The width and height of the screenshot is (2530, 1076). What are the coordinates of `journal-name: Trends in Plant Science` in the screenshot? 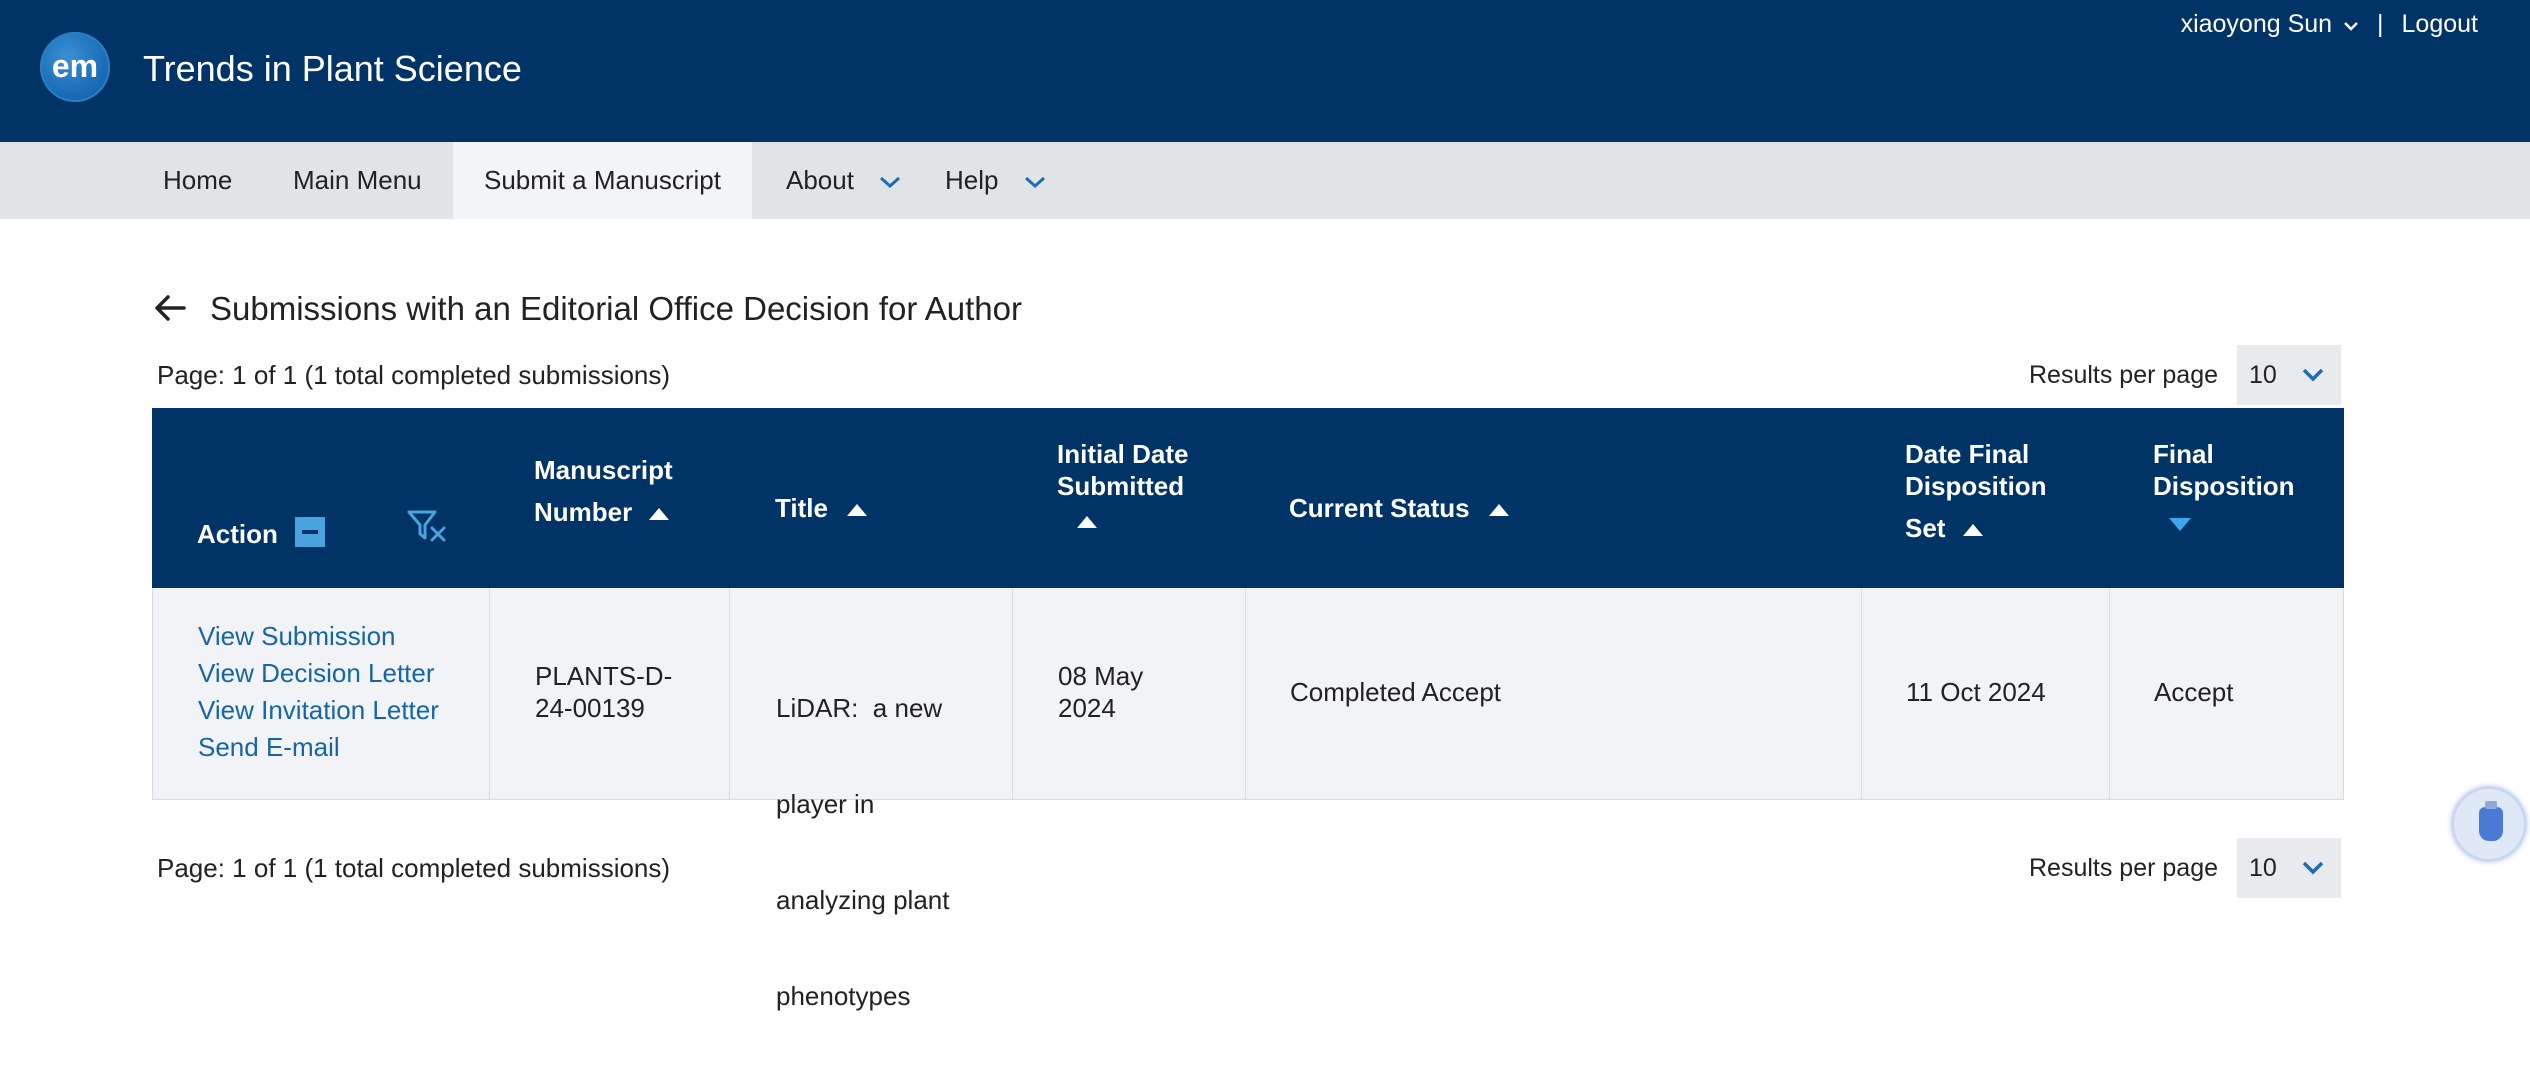 It's located at (332, 69).